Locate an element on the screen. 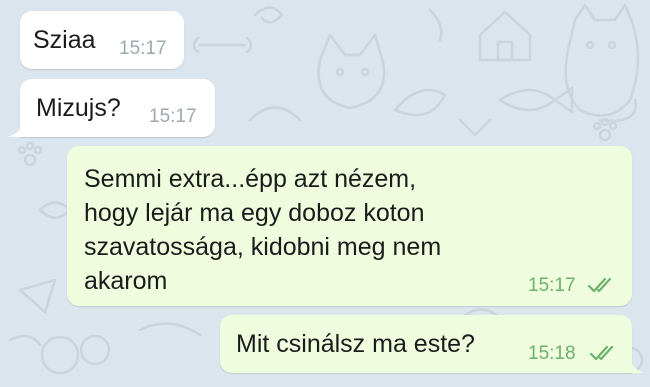 The width and height of the screenshot is (650, 387). message-text: Mit csinálsz ma este? is located at coordinates (355, 344).